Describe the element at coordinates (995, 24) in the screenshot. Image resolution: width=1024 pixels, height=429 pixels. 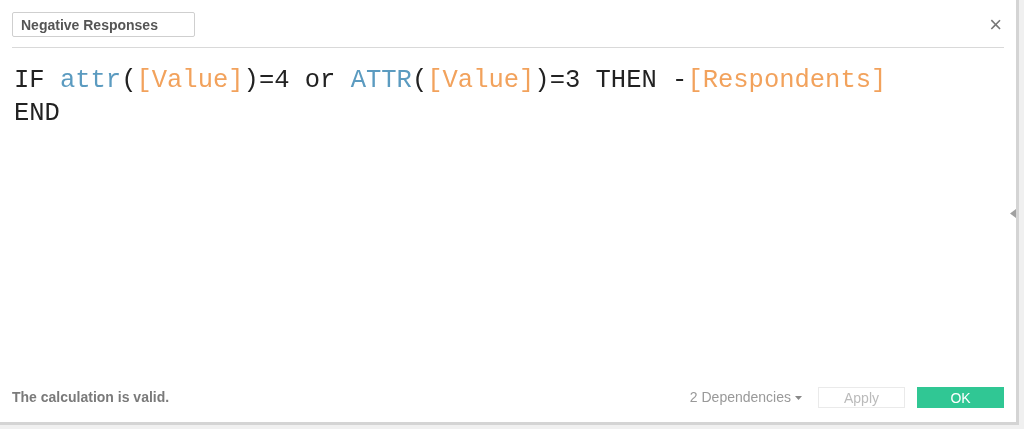
I see `close-button: ×` at that location.